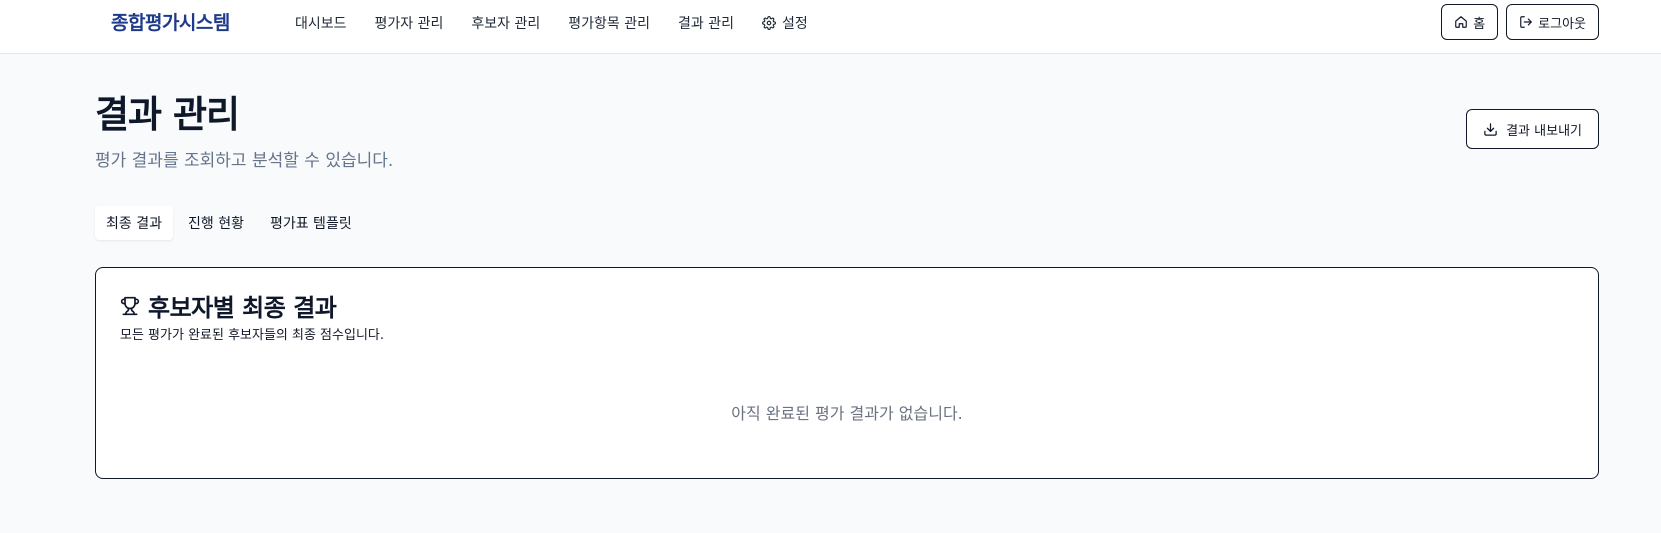  I want to click on nav-item-results: 결과 관리, so click(706, 23).